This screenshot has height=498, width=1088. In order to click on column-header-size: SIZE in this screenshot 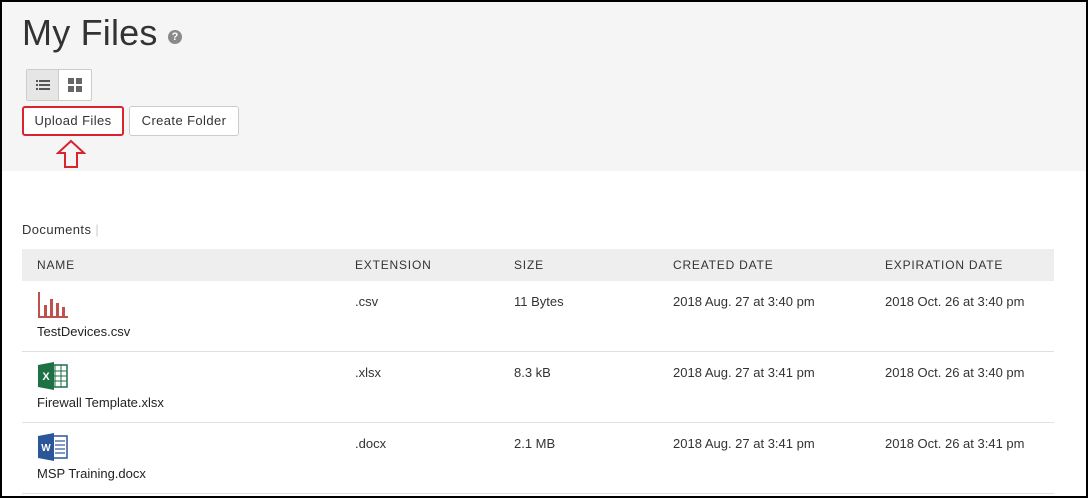, I will do `click(529, 265)`.